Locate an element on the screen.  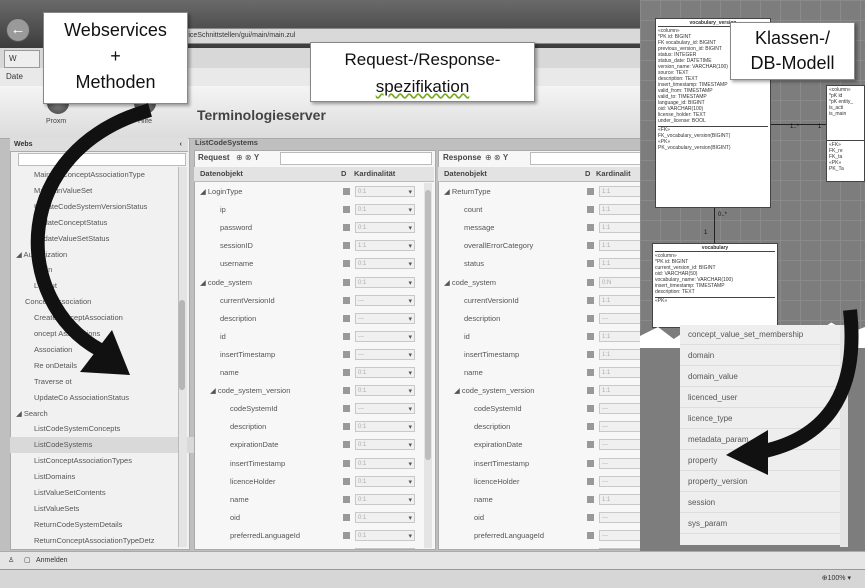
arrow-head is located at coordinates (747, 452).